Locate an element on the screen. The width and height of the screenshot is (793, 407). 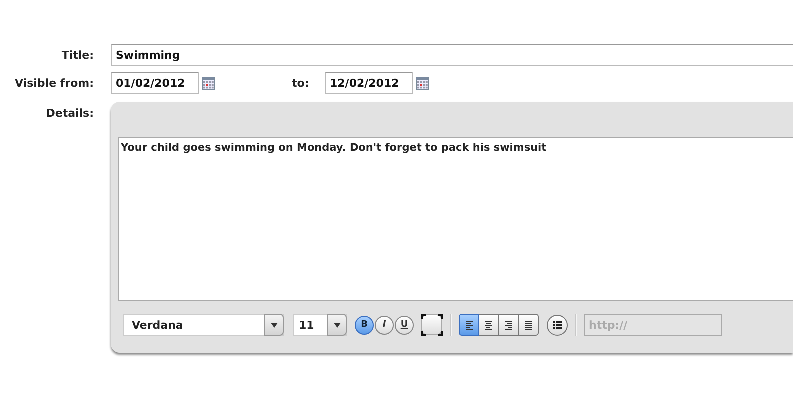
align-left-button is located at coordinates (469, 325).